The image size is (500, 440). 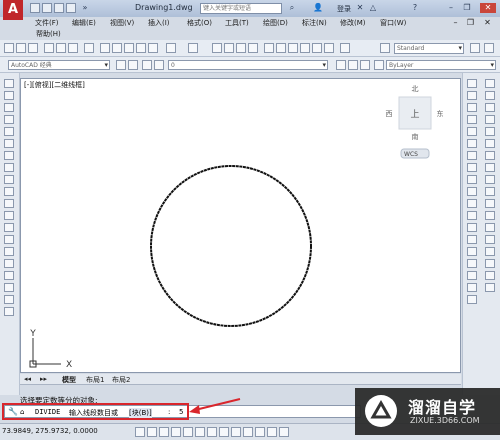 I want to click on ellipse-icon, so click(x=9, y=191).